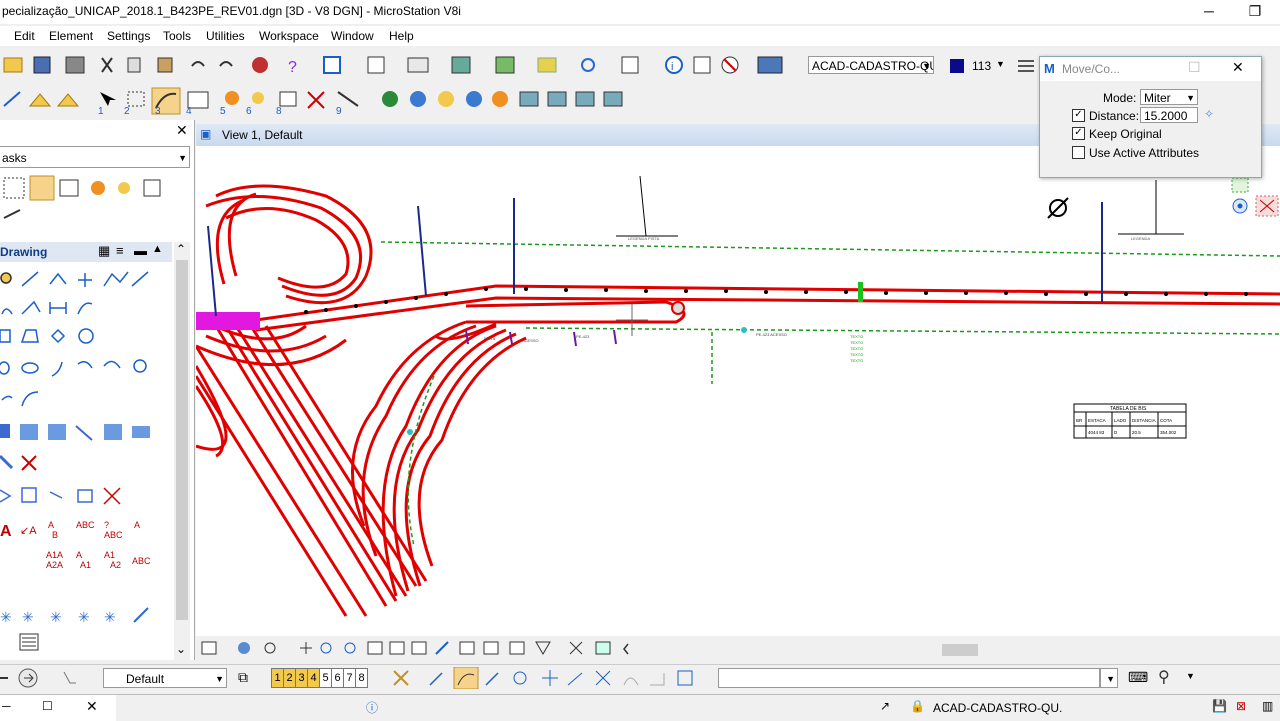  What do you see at coordinates (86, 252) in the screenshot?
I see `drawing-section-header: Drawing ▦ ≡ ▬ ▲` at bounding box center [86, 252].